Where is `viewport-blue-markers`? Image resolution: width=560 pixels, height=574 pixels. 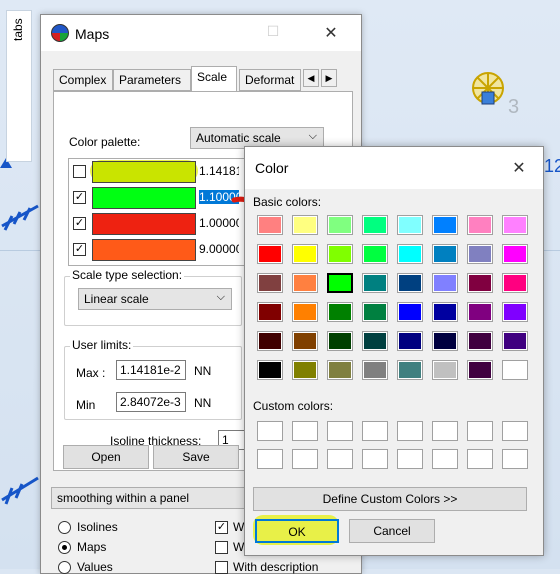 viewport-blue-markers is located at coordinates (20, 216).